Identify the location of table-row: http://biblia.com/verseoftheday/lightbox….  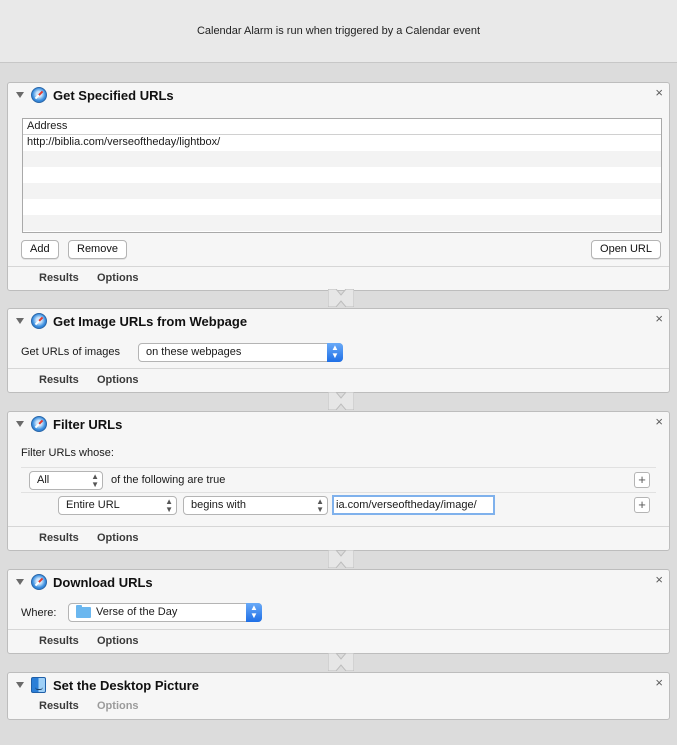
(342, 143).